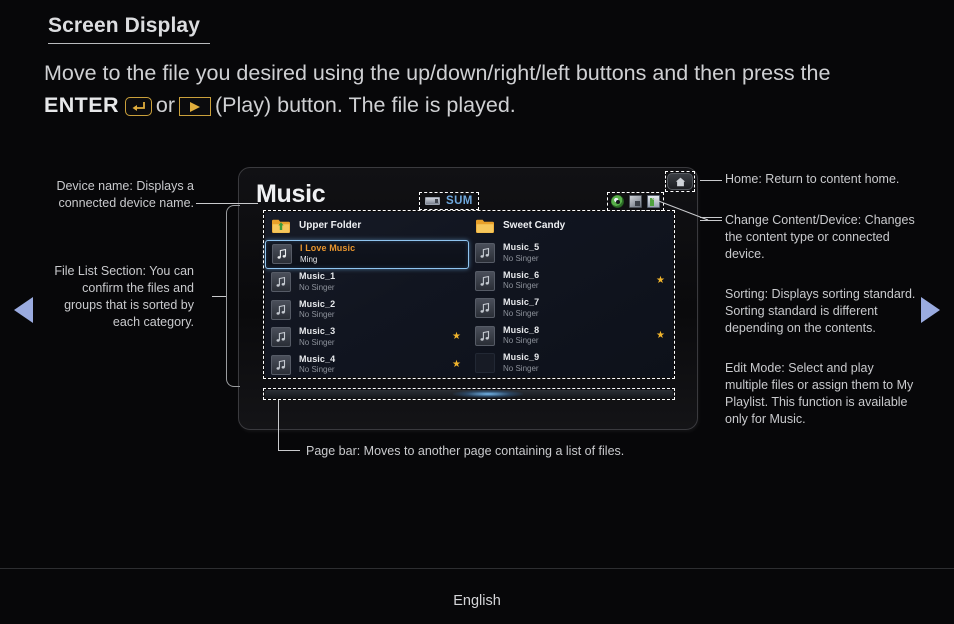 This screenshot has height=624, width=954. What do you see at coordinates (711, 180) in the screenshot?
I see `leader-line-home` at bounding box center [711, 180].